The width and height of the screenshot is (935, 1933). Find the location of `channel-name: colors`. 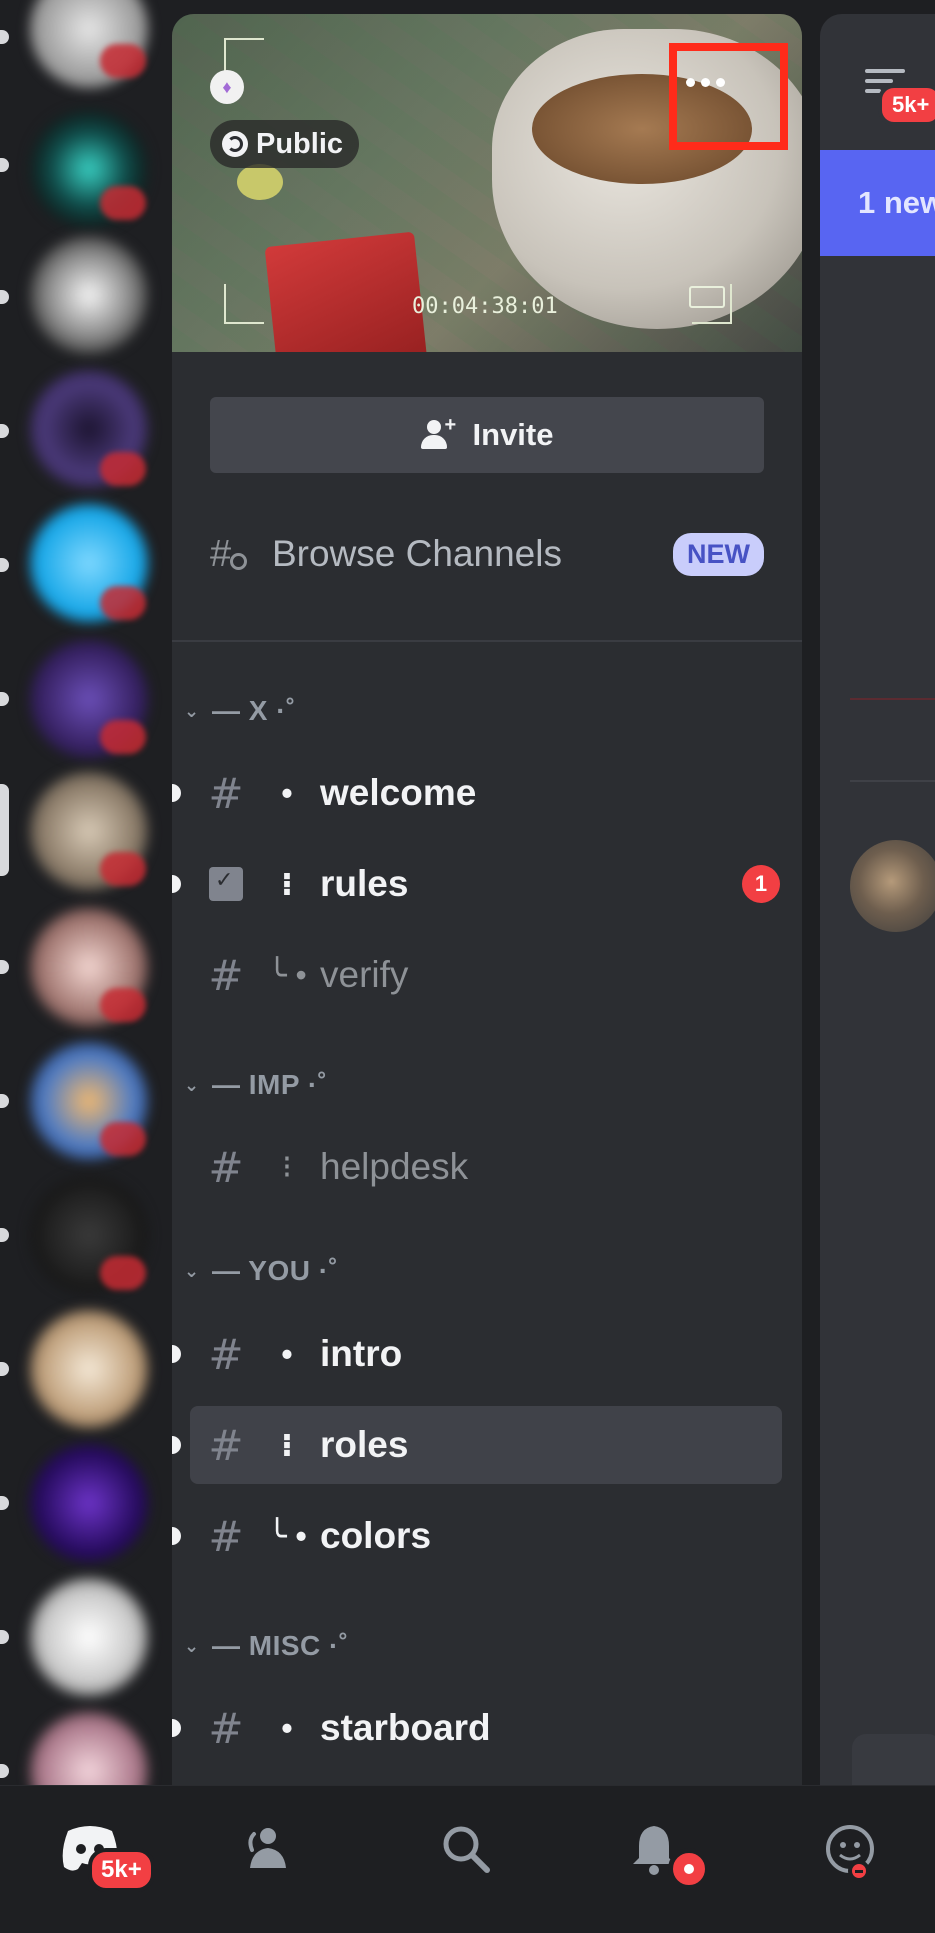

channel-name: colors is located at coordinates (376, 1535).